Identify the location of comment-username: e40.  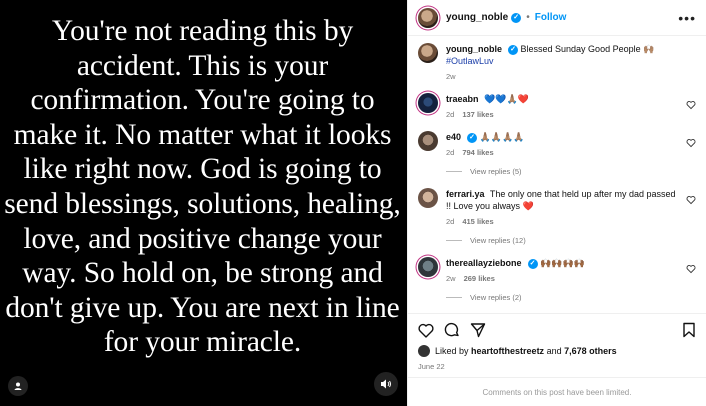
(453, 137).